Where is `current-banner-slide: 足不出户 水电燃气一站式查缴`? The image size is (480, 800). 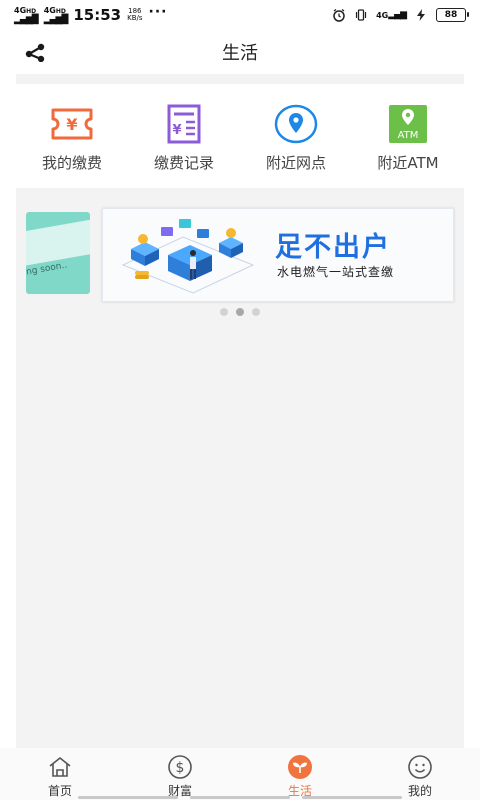
current-banner-slide: 足不出户 水电燃气一站式查缴 is located at coordinates (278, 255).